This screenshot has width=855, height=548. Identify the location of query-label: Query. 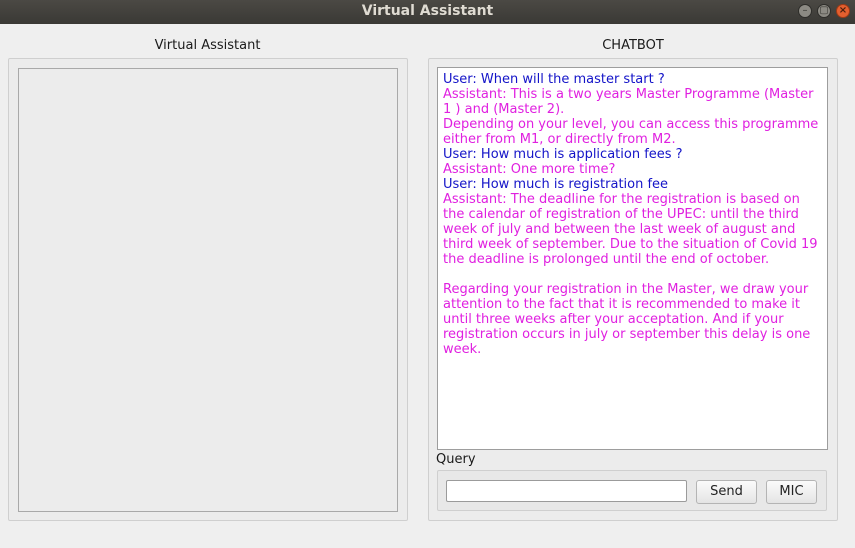
(456, 459).